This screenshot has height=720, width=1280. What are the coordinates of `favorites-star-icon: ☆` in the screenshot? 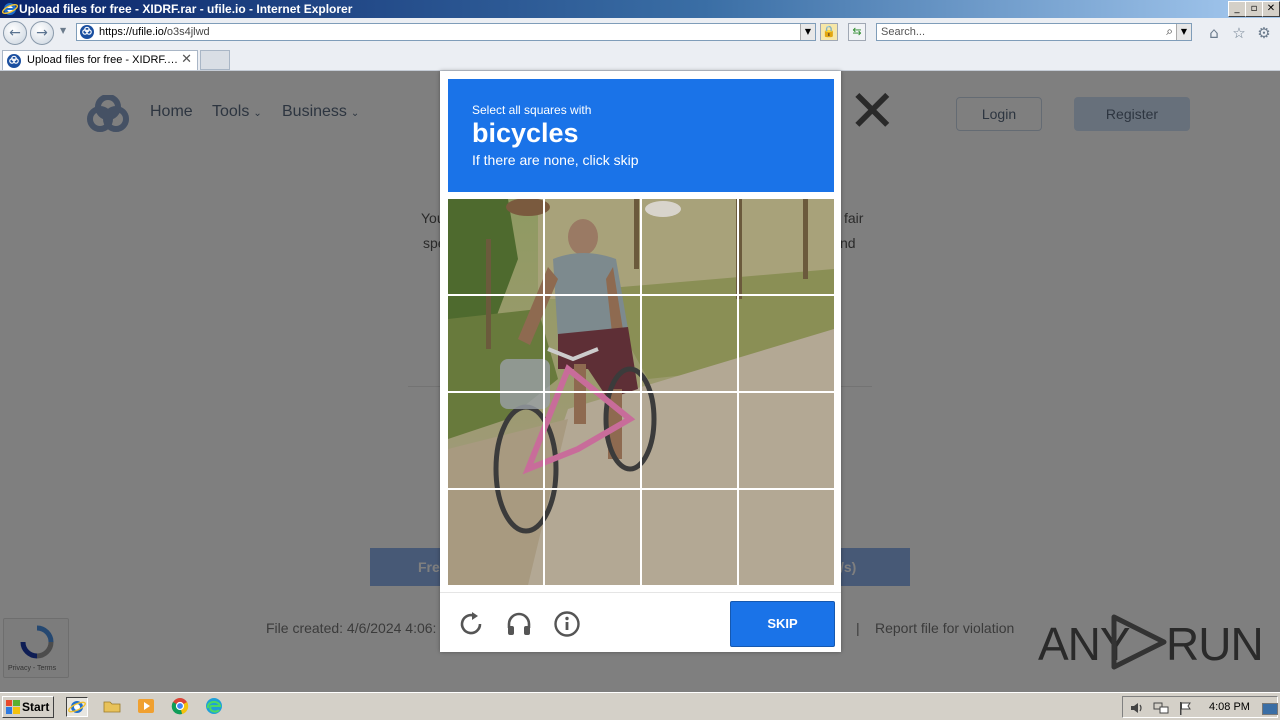 It's located at (1239, 33).